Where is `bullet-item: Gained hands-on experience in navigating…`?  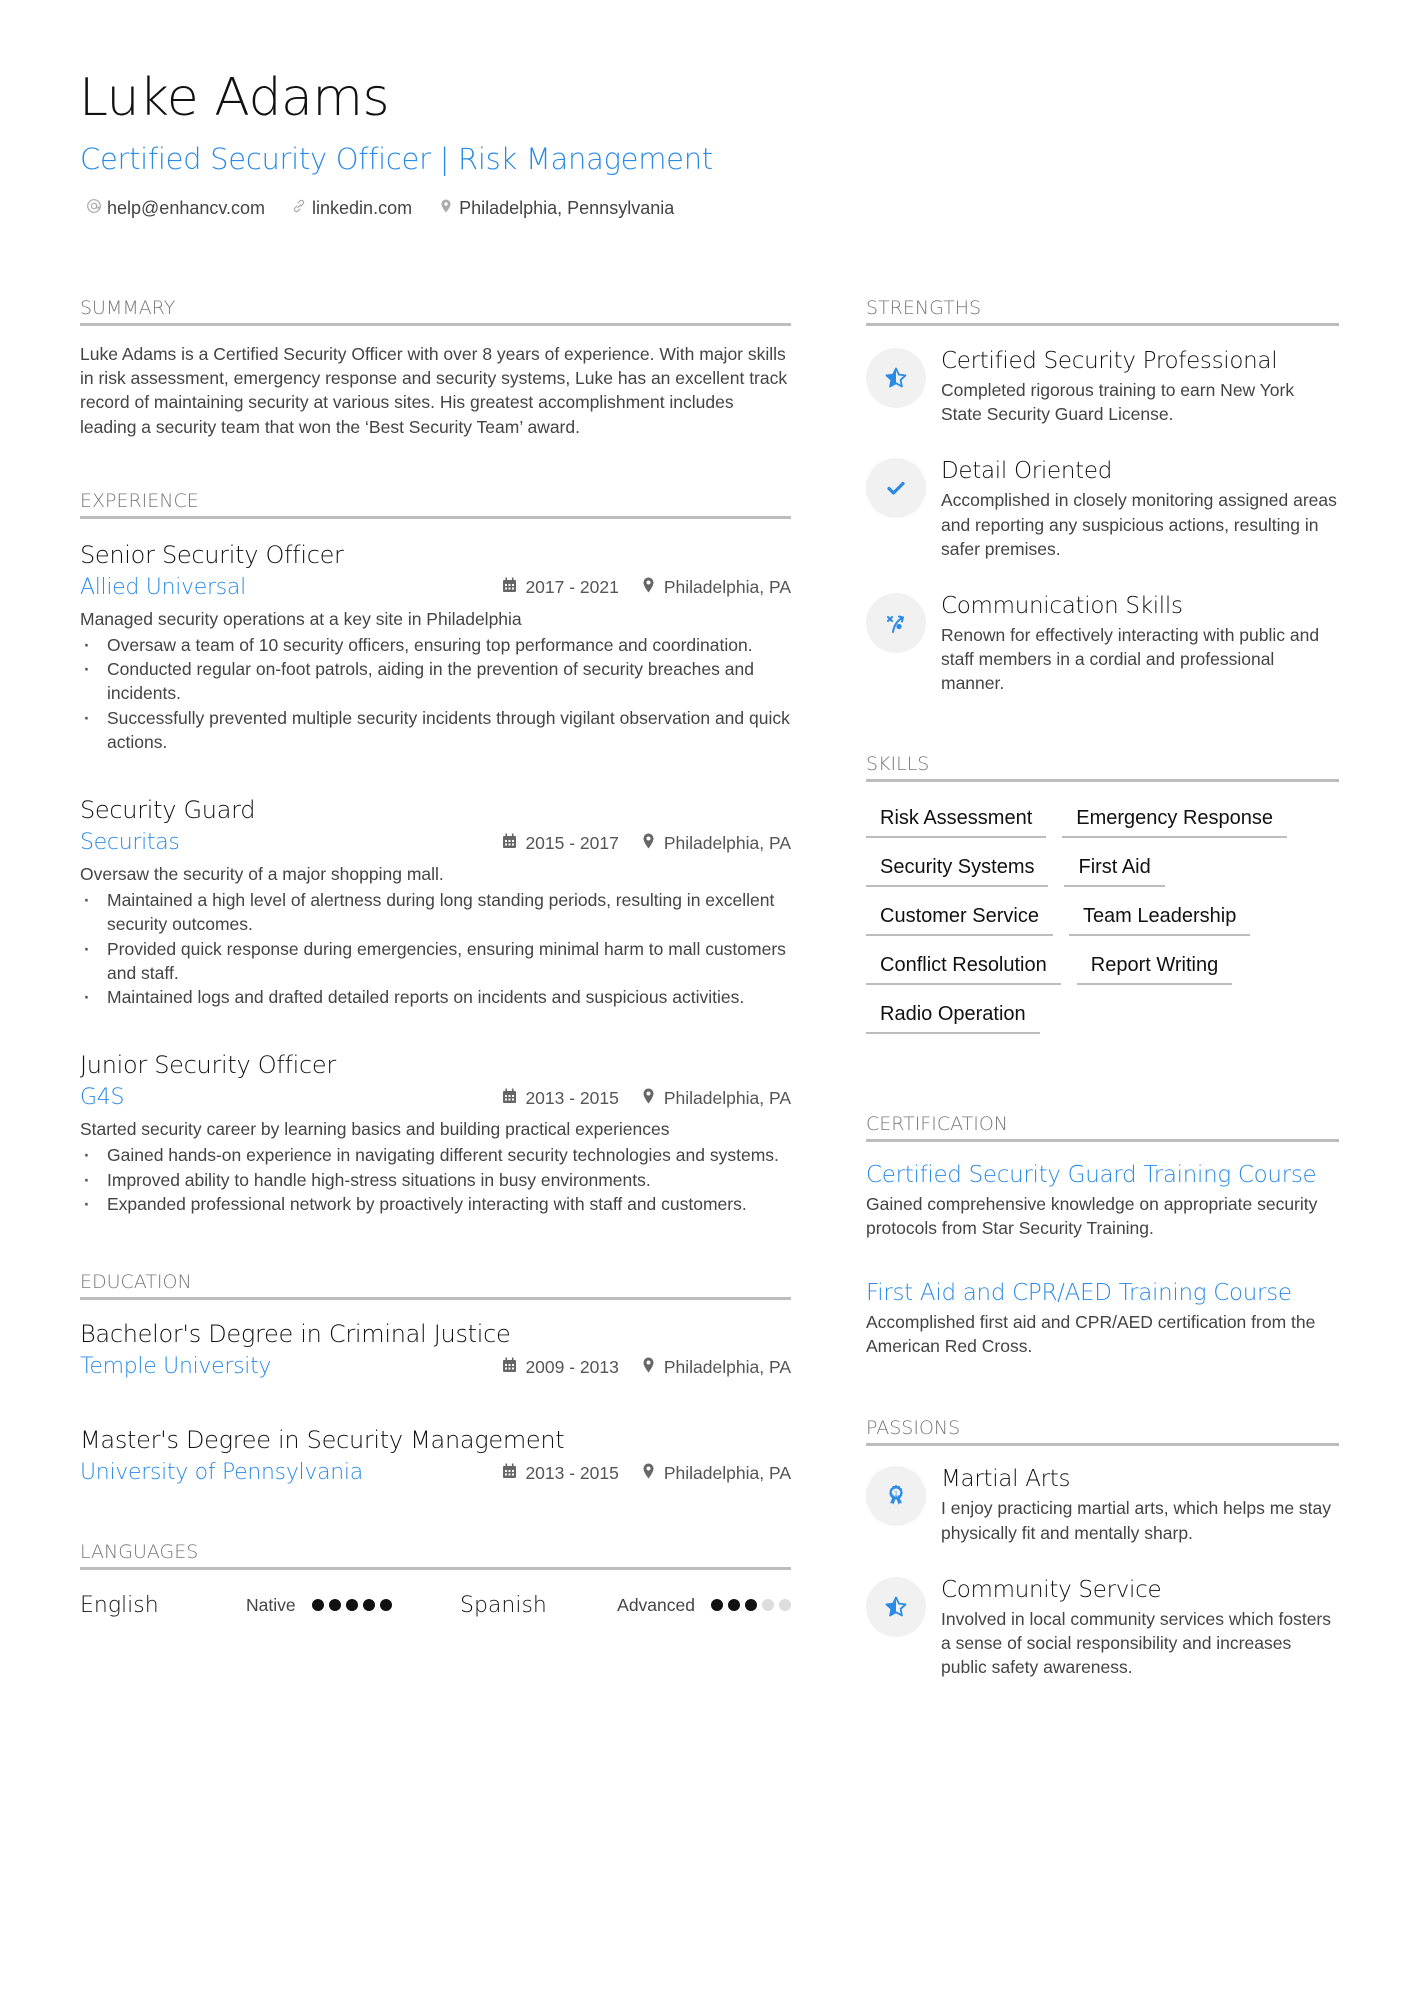 bullet-item: Gained hands-on experience in navigating… is located at coordinates (435, 1155).